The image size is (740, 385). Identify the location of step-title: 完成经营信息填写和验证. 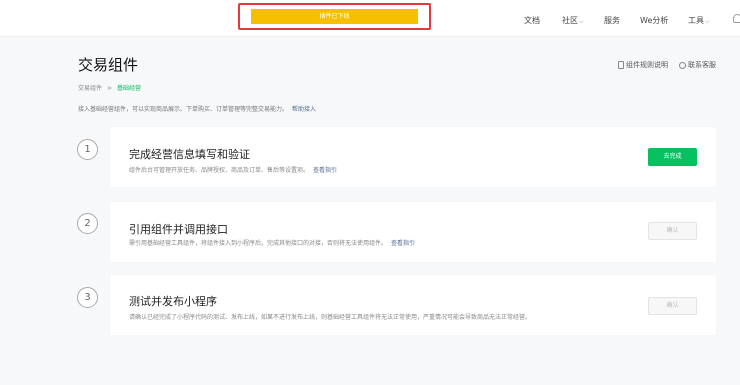
(189, 154).